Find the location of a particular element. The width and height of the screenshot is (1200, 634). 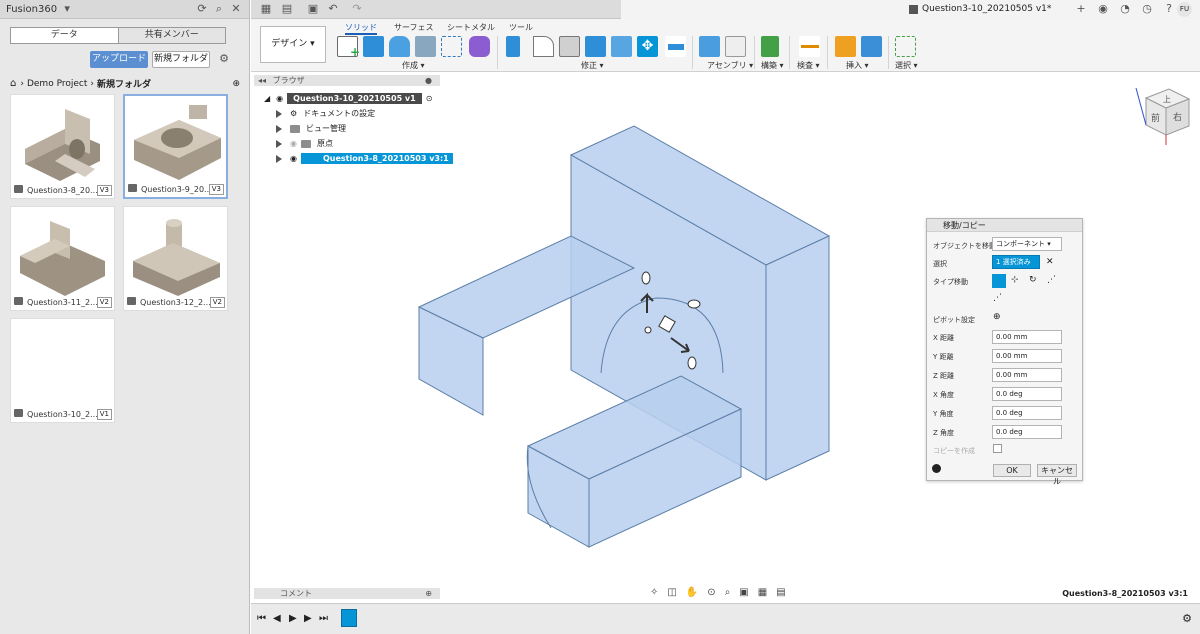

timeline-forward-icon: ▶ is located at coordinates (308, 618).